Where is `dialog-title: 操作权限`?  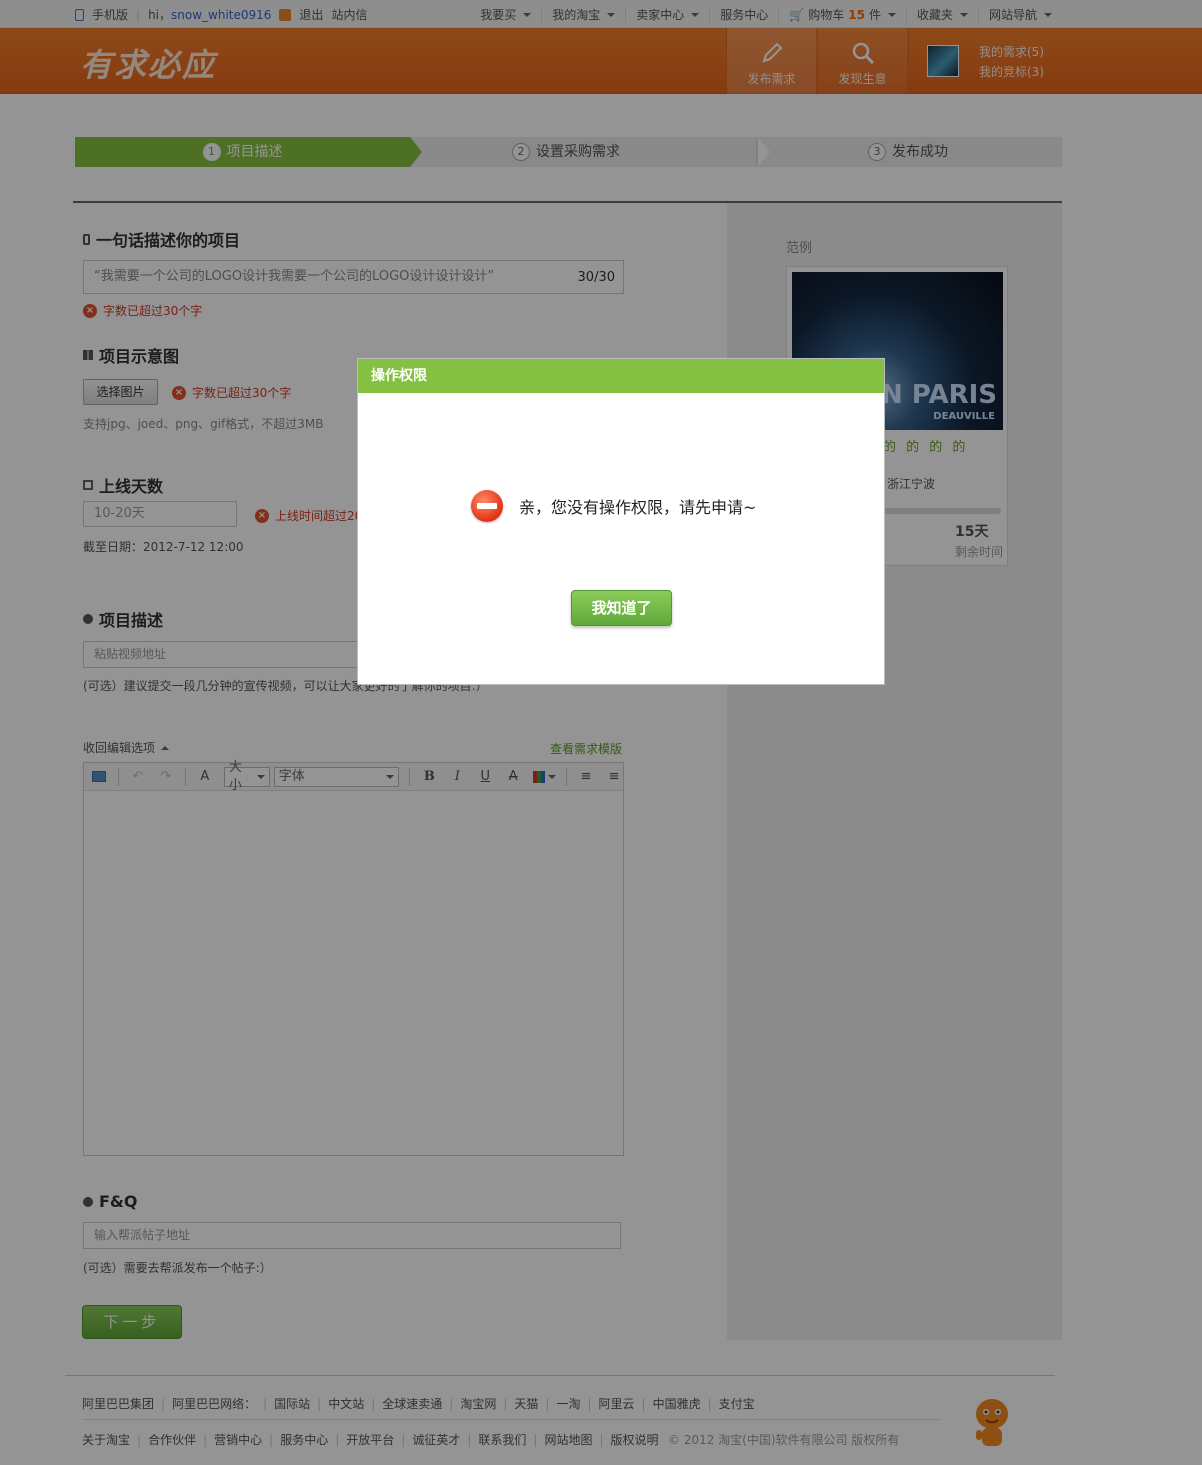
dialog-title: 操作权限 is located at coordinates (621, 376).